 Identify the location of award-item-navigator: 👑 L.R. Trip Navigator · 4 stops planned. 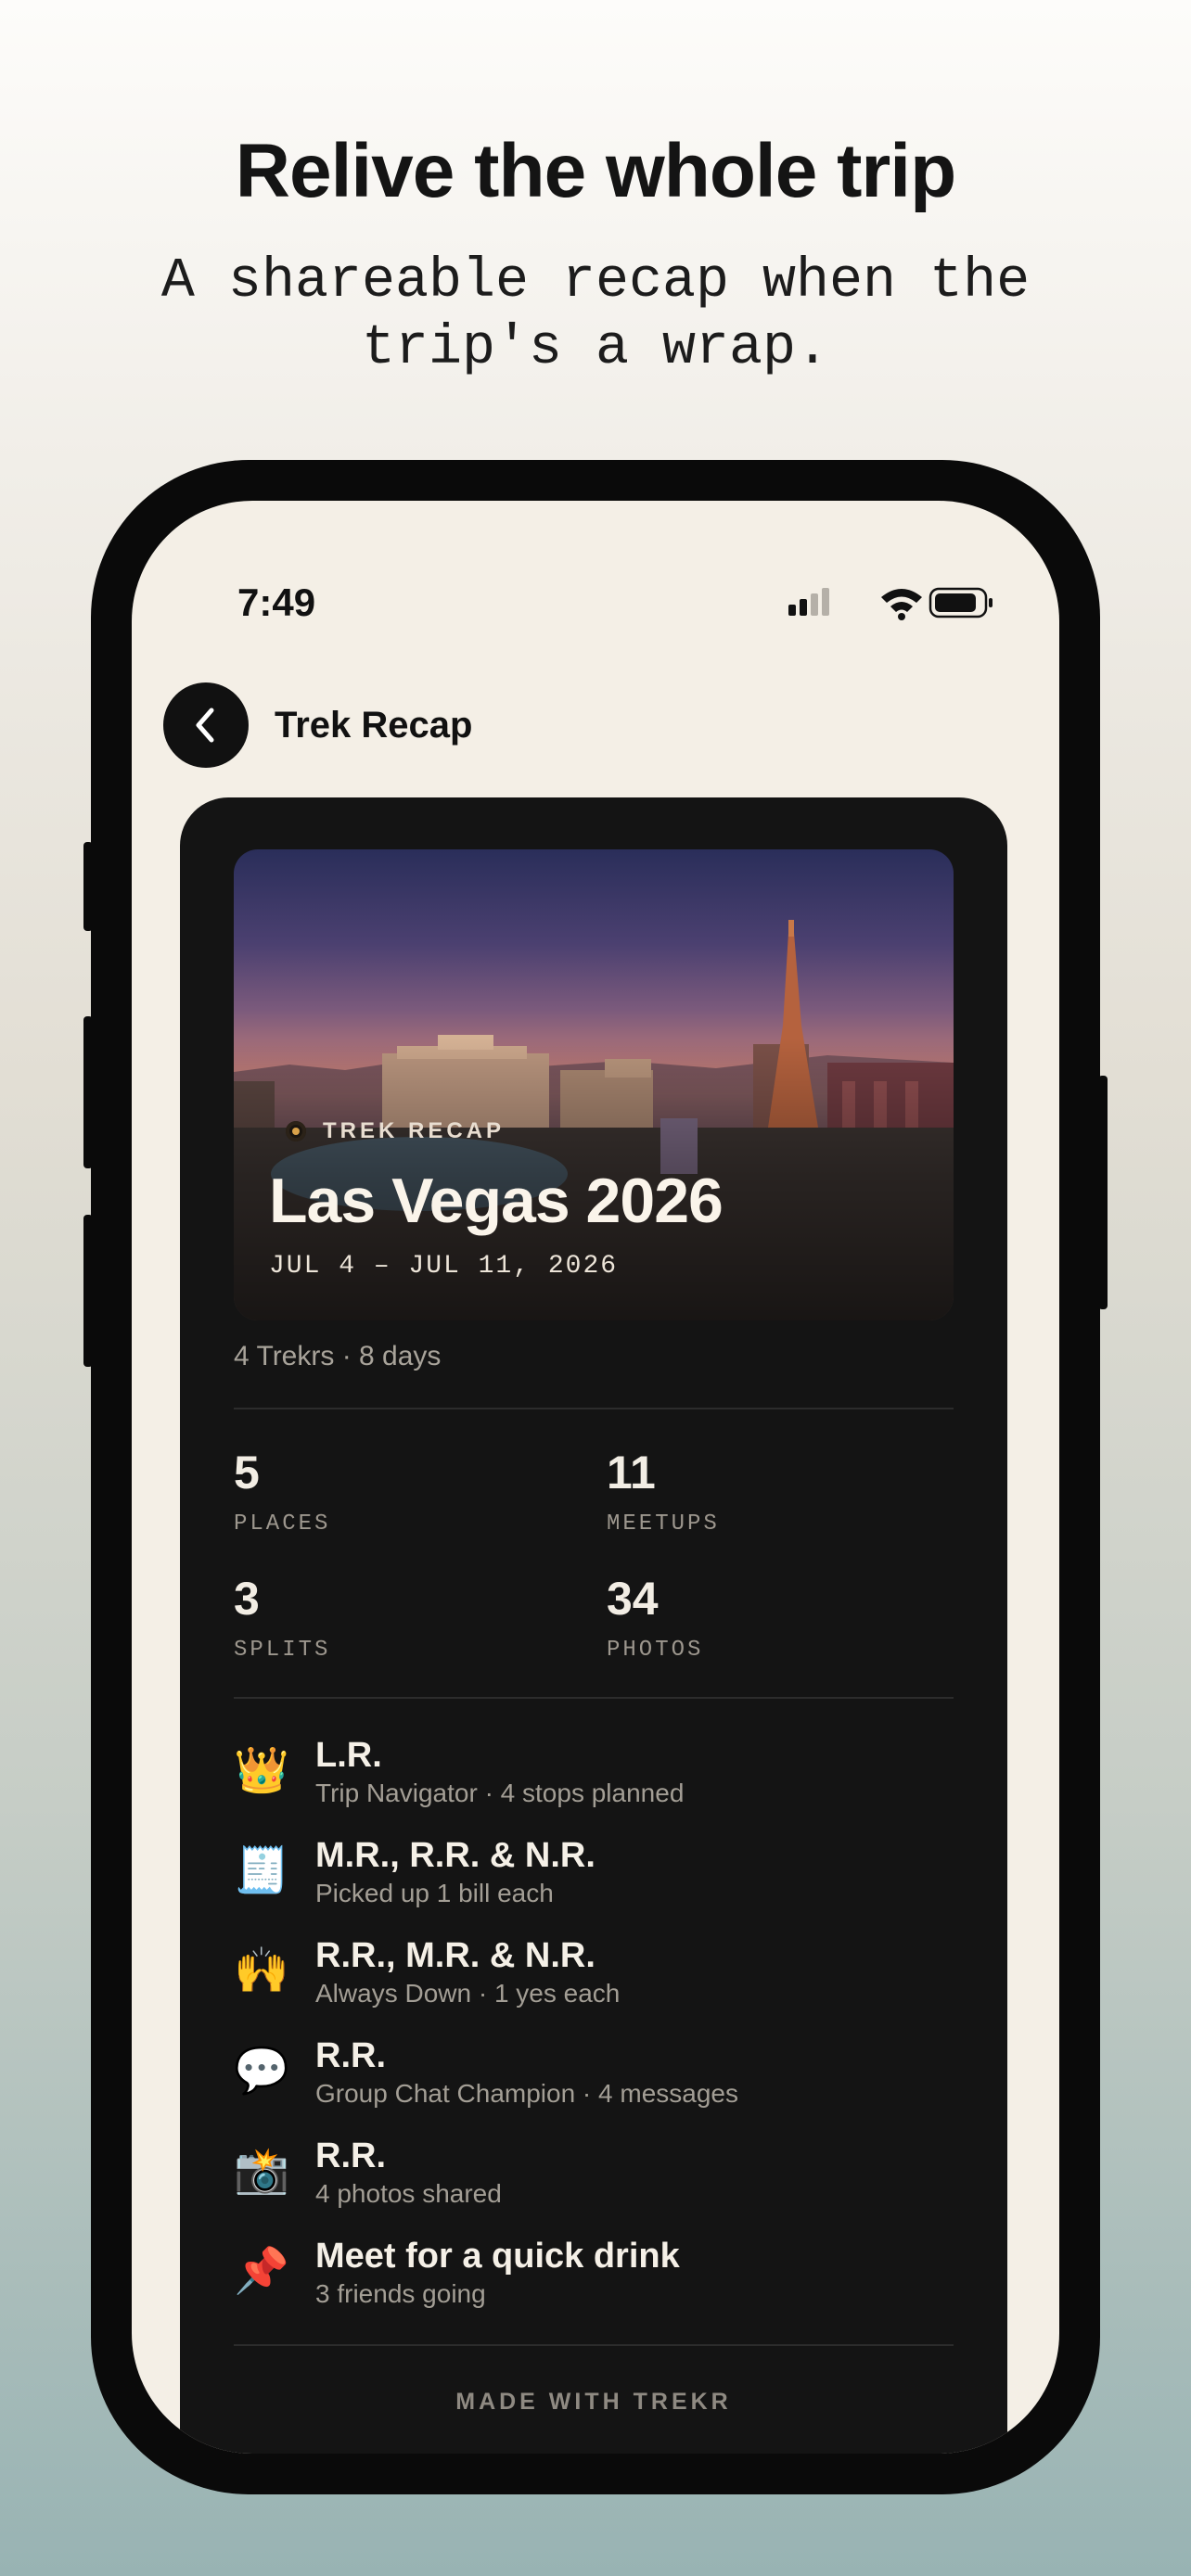
(594, 1779).